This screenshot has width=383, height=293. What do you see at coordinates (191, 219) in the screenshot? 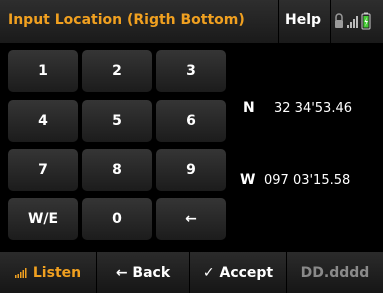
I see `key-backspace: ←` at bounding box center [191, 219].